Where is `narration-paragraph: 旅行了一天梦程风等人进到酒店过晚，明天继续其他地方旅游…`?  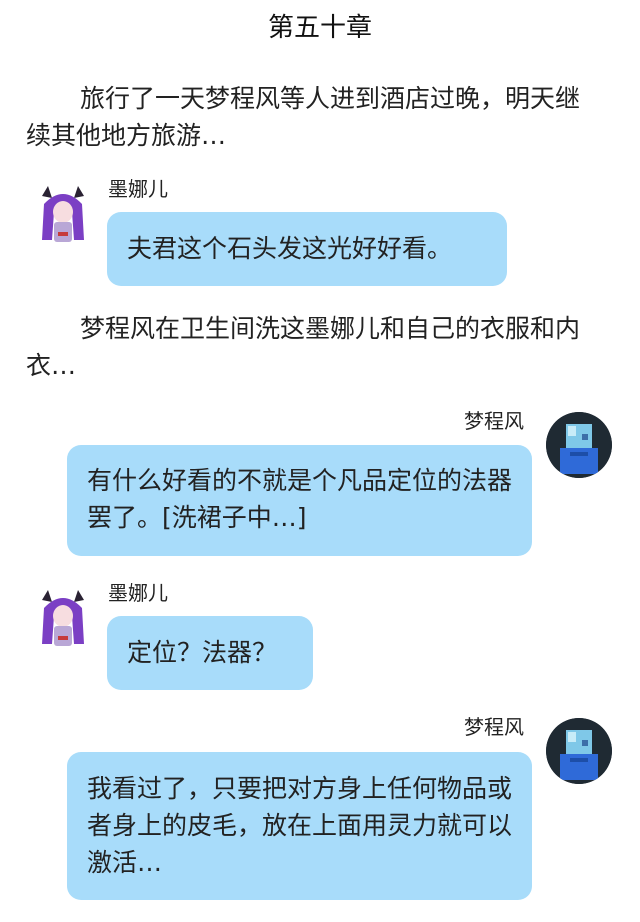 narration-paragraph: 旅行了一天梦程风等人进到酒店过晚，明天继续其他地方旅游… is located at coordinates (303, 117).